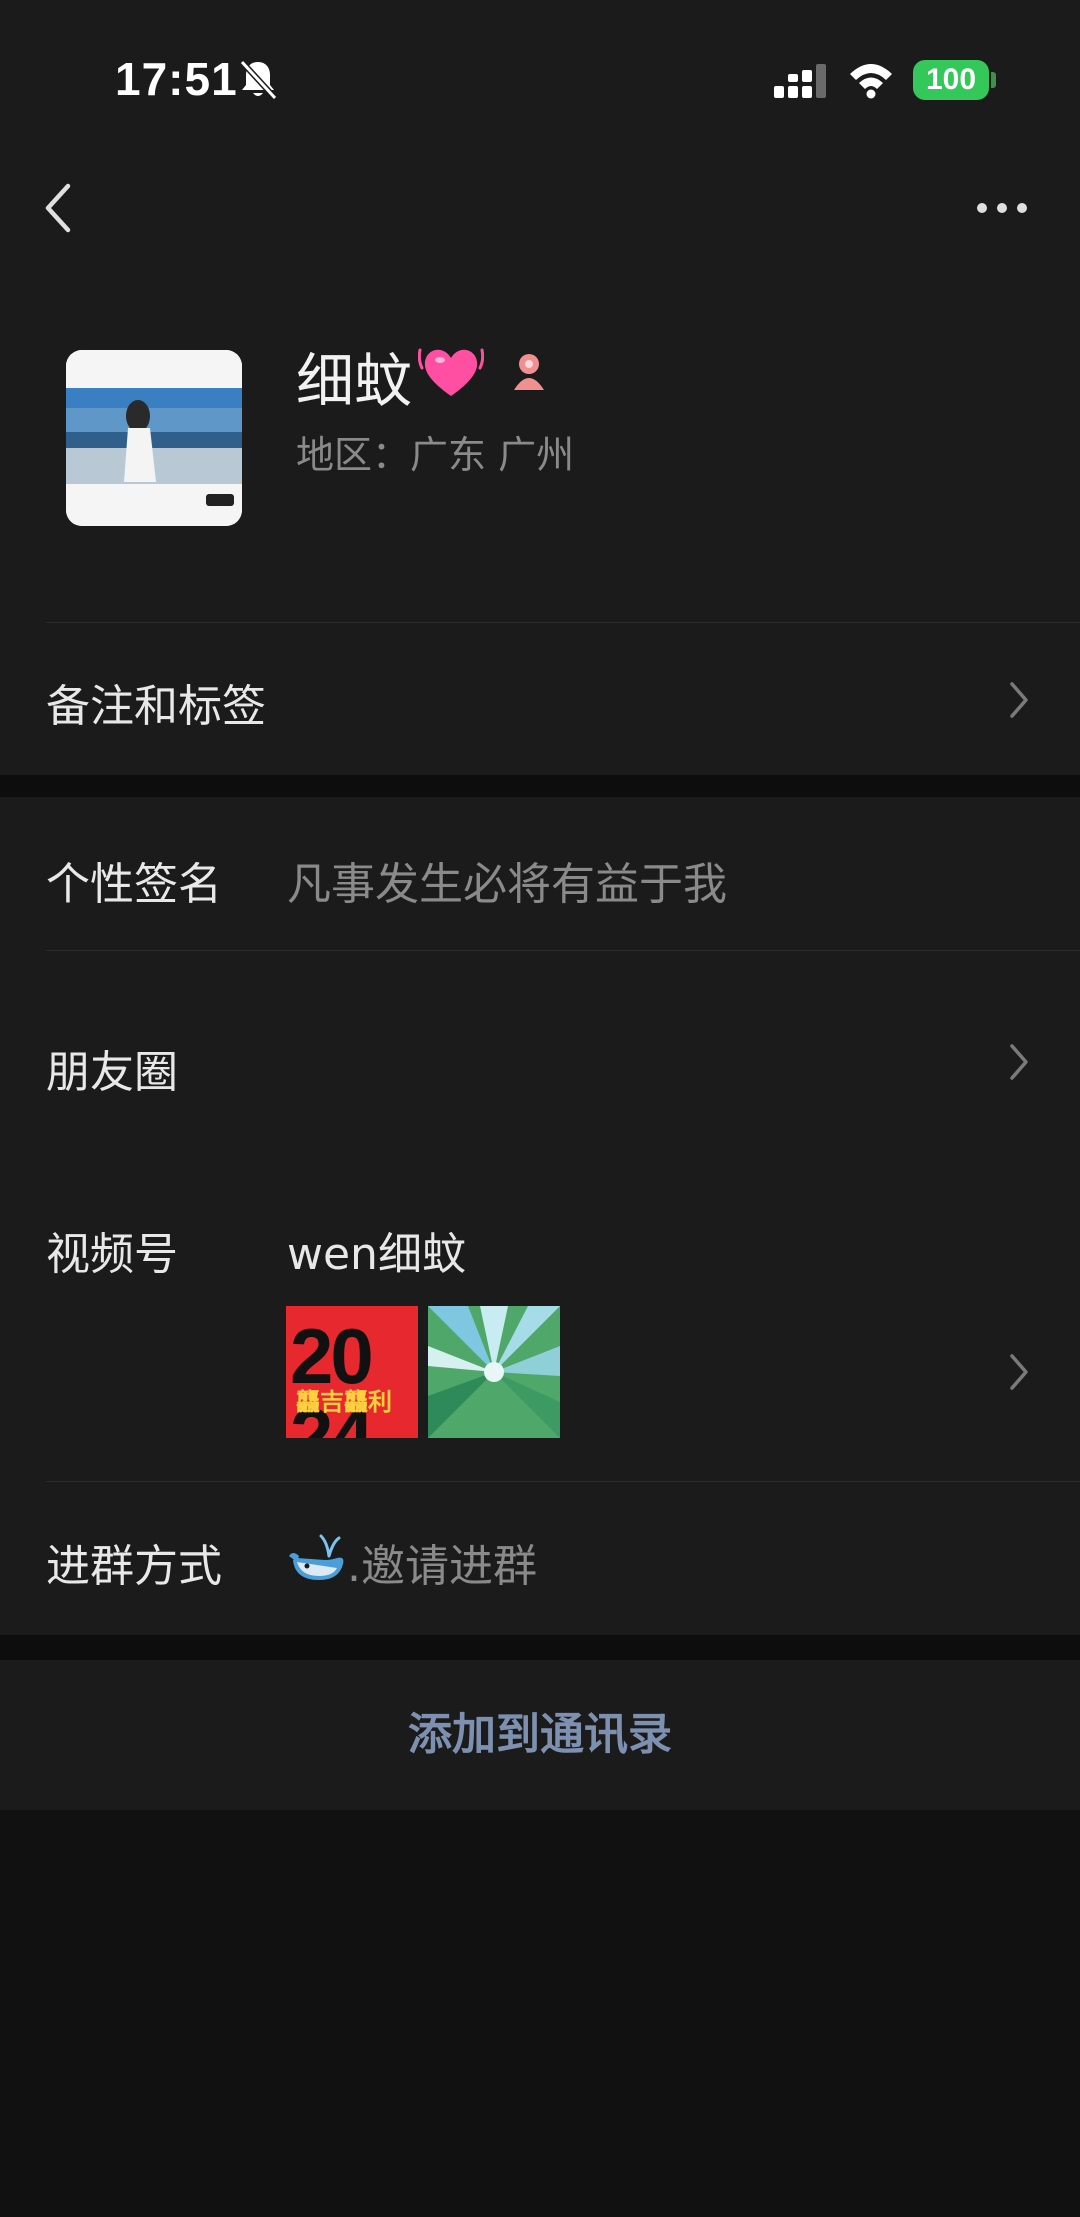 The width and height of the screenshot is (1080, 2217). Describe the element at coordinates (451, 372) in the screenshot. I see `pink-heart-icon` at that location.